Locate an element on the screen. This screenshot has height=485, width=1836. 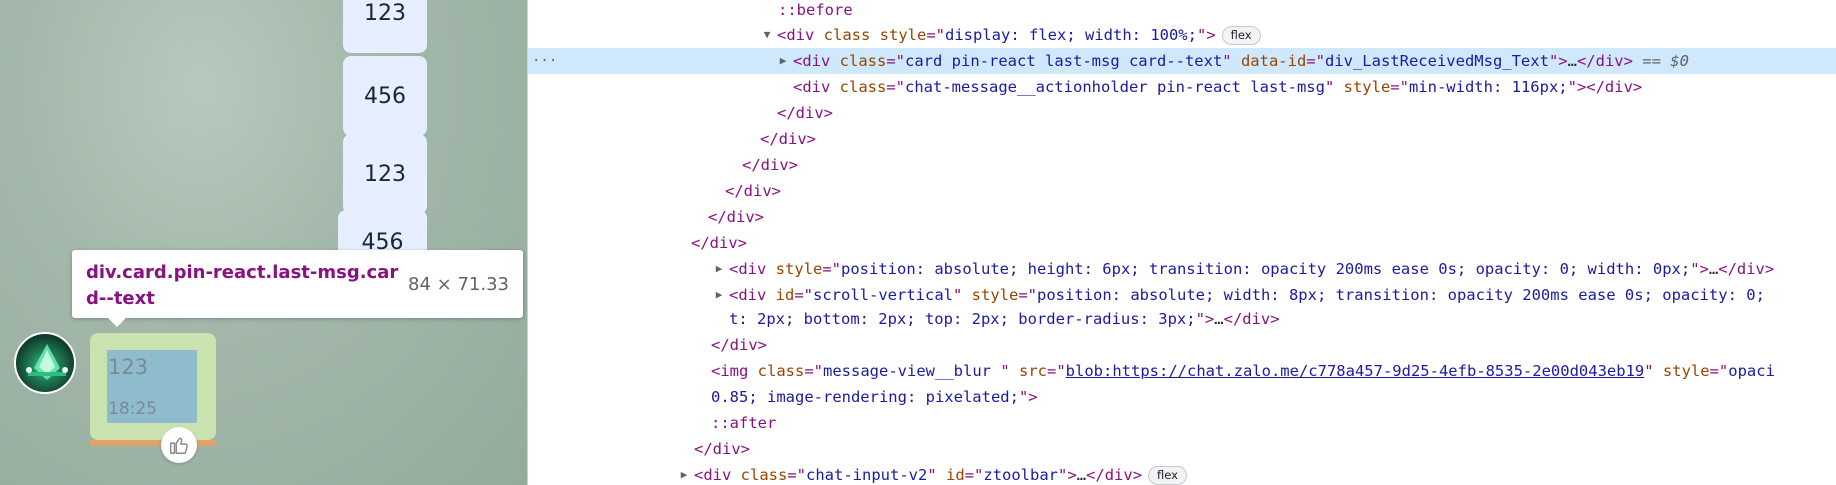
code-token: opaci is located at coordinates (1751, 371).